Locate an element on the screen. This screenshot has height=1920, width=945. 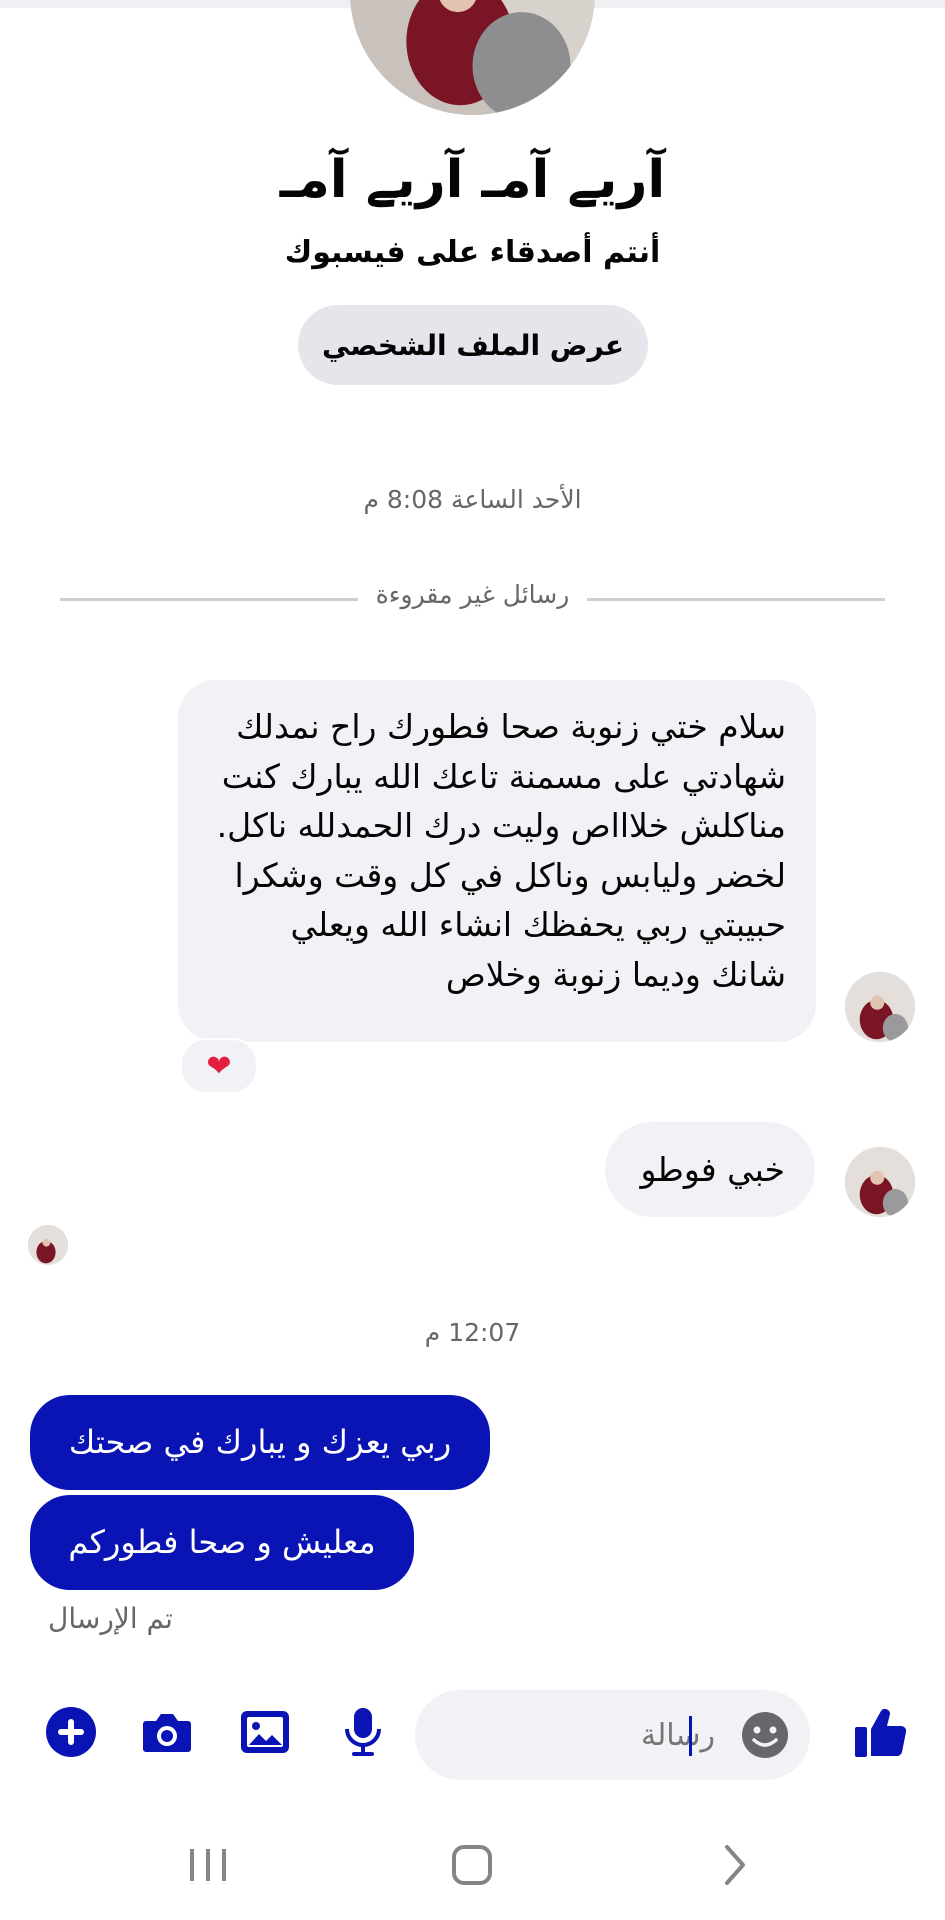
message-line: مناكلش خلاااص وليت درك الحمدلله ناكل. is located at coordinates (501, 825).